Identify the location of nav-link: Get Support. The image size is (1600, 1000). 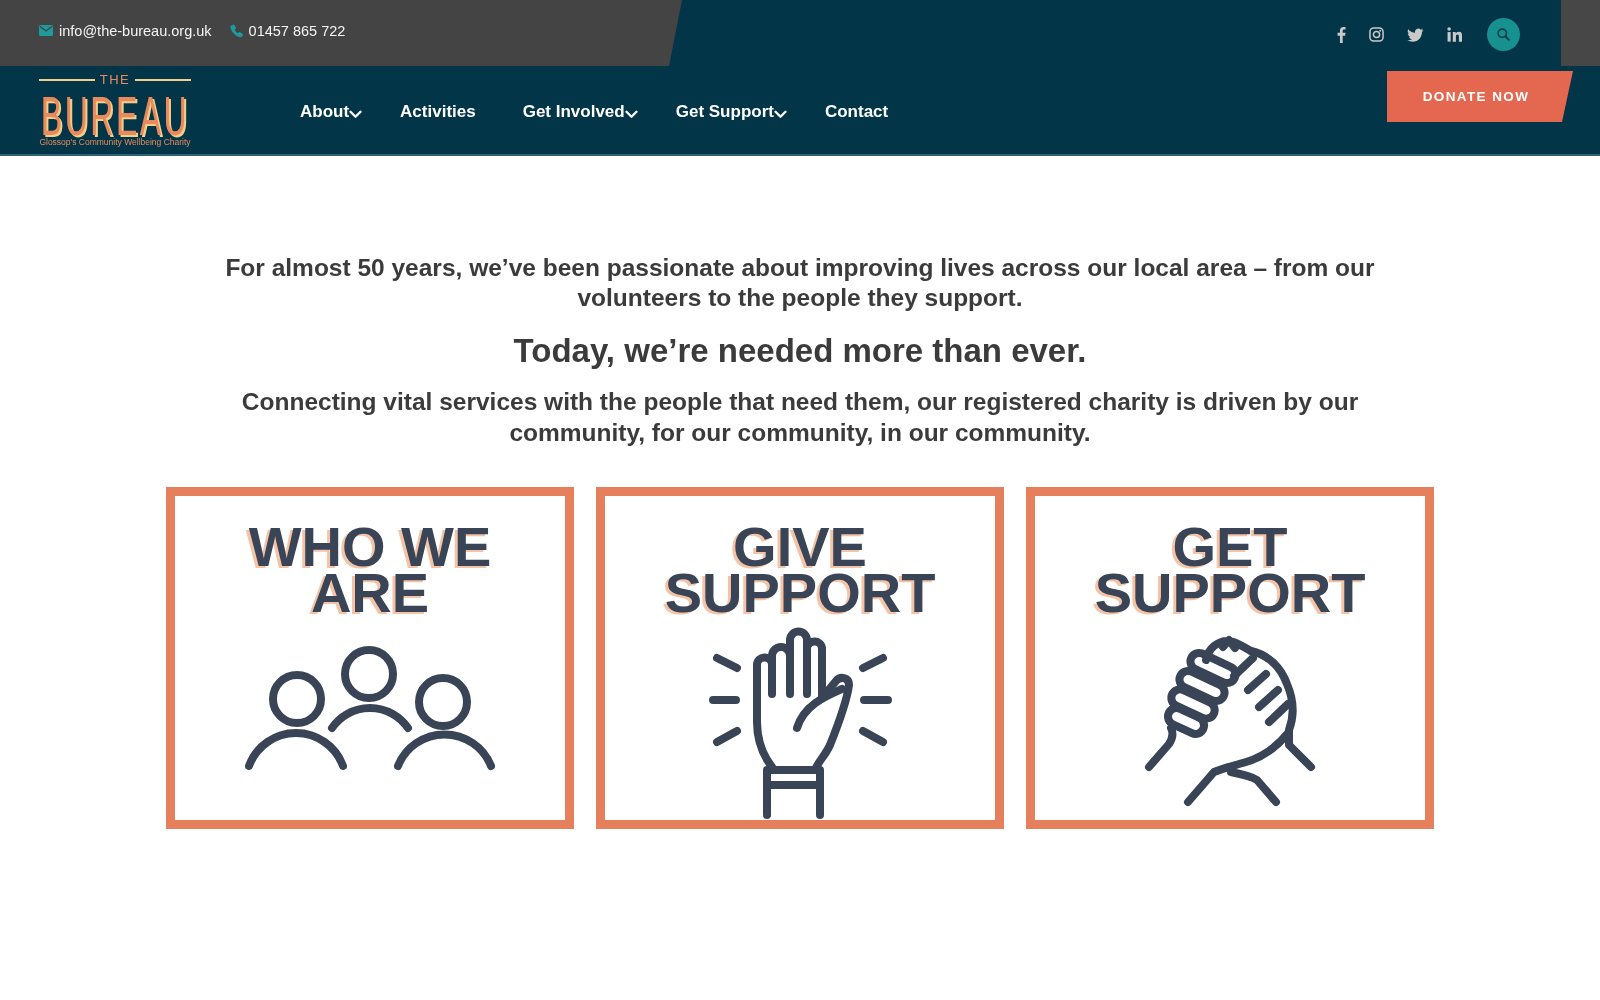
(731, 111).